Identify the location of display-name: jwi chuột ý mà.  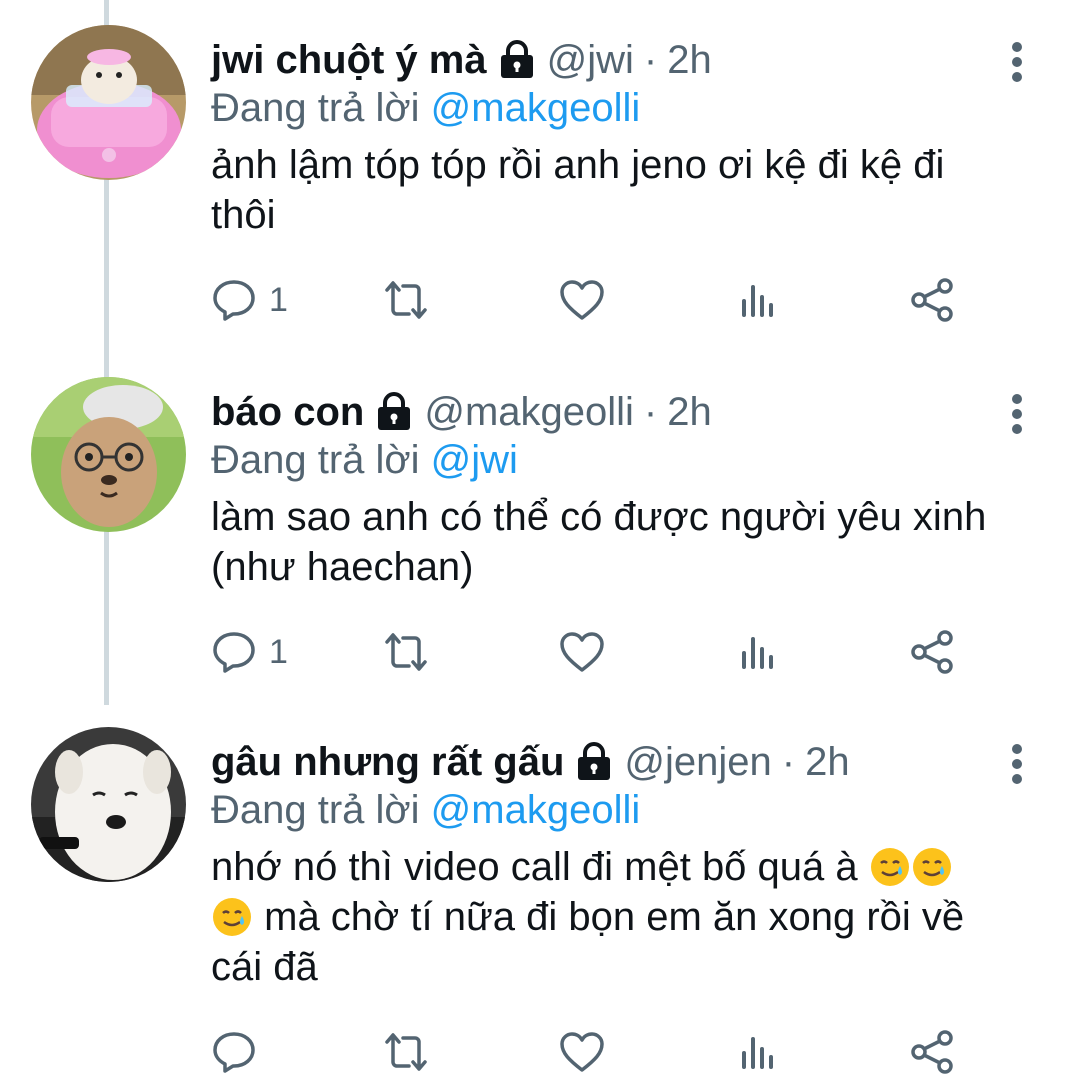
(349, 60).